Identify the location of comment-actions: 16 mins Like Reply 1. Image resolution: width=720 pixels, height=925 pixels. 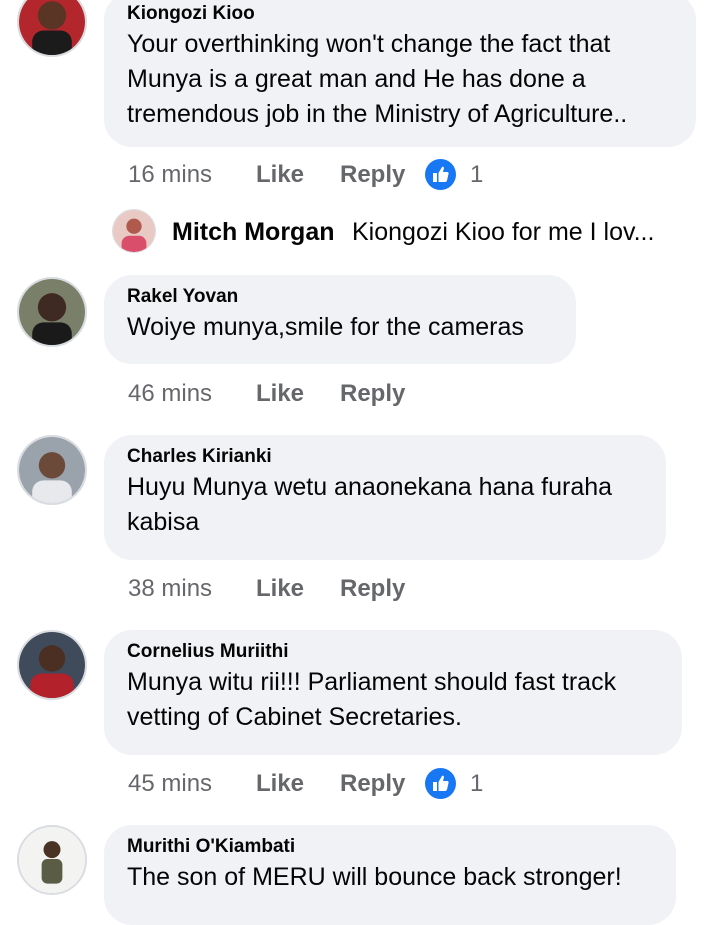
(360, 174).